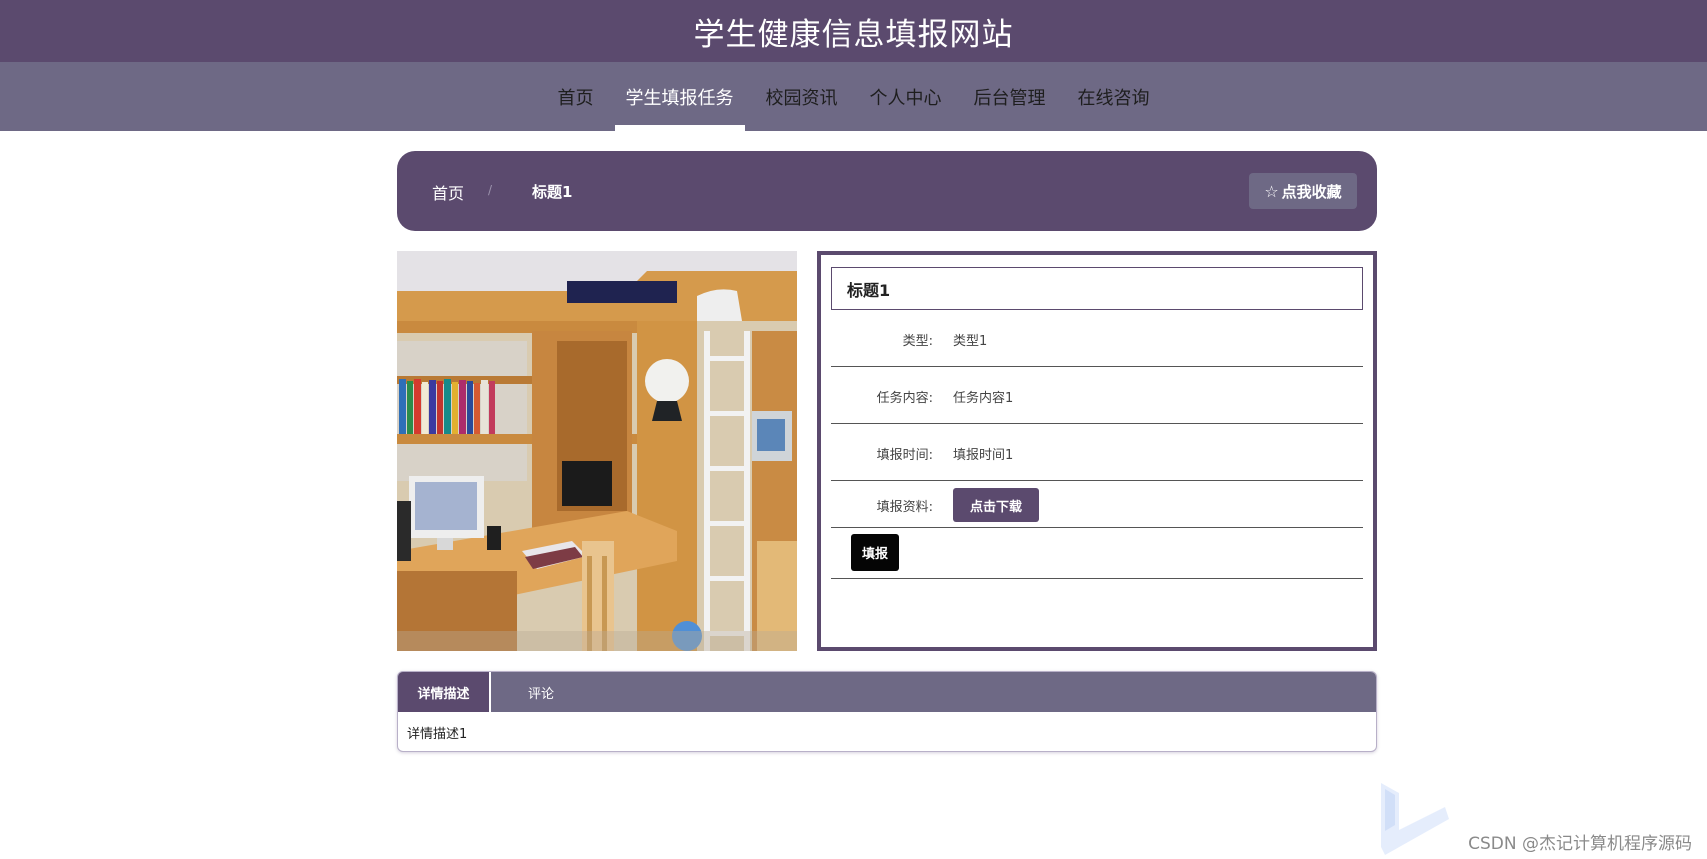 The width and height of the screenshot is (1707, 859). What do you see at coordinates (906, 96) in the screenshot?
I see `nav-item-personal-center: 个人中心` at bounding box center [906, 96].